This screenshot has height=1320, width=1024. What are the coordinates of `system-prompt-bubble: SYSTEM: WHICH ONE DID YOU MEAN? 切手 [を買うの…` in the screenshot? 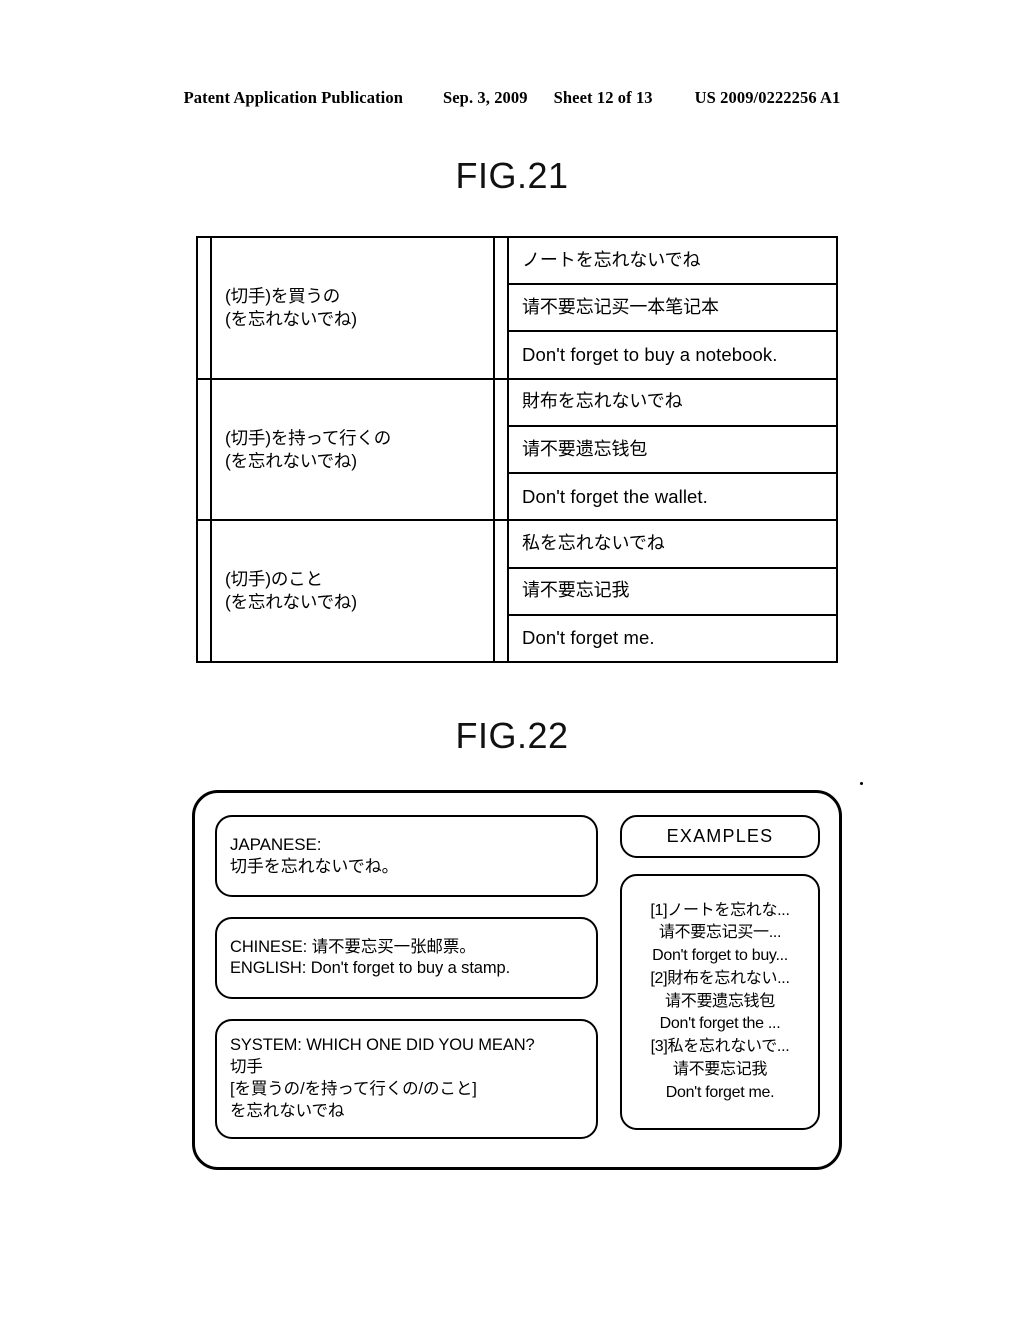 It's located at (406, 1079).